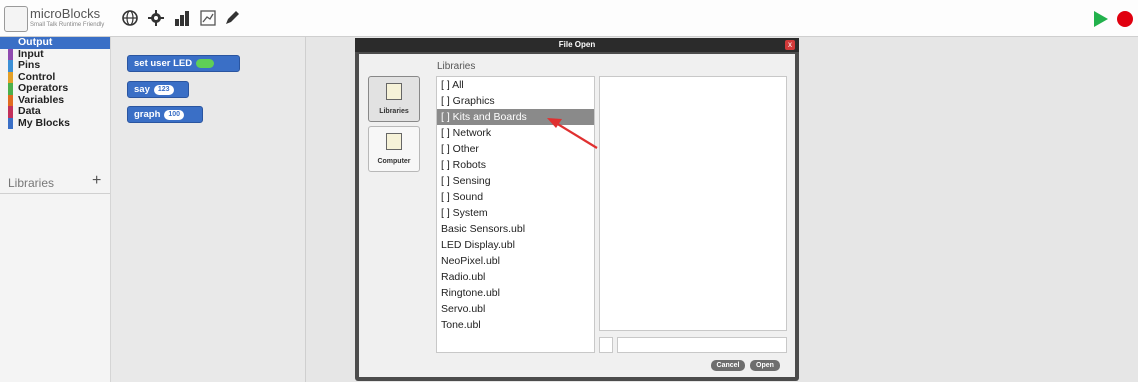 The width and height of the screenshot is (1138, 382). What do you see at coordinates (394, 111) in the screenshot?
I see `source-label: Libraries` at bounding box center [394, 111].